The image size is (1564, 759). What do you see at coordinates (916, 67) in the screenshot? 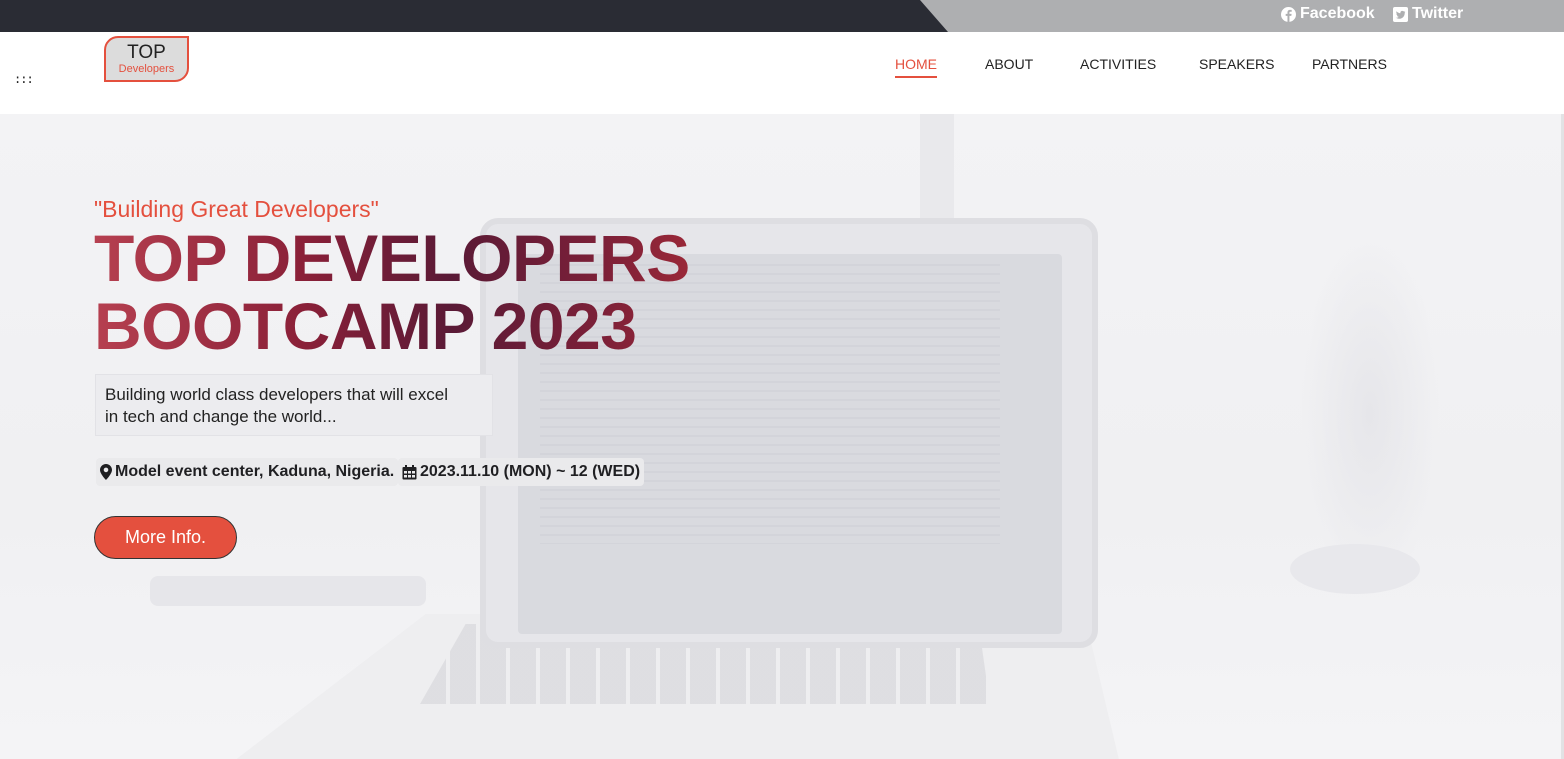
I see `nav-home: HOME` at bounding box center [916, 67].